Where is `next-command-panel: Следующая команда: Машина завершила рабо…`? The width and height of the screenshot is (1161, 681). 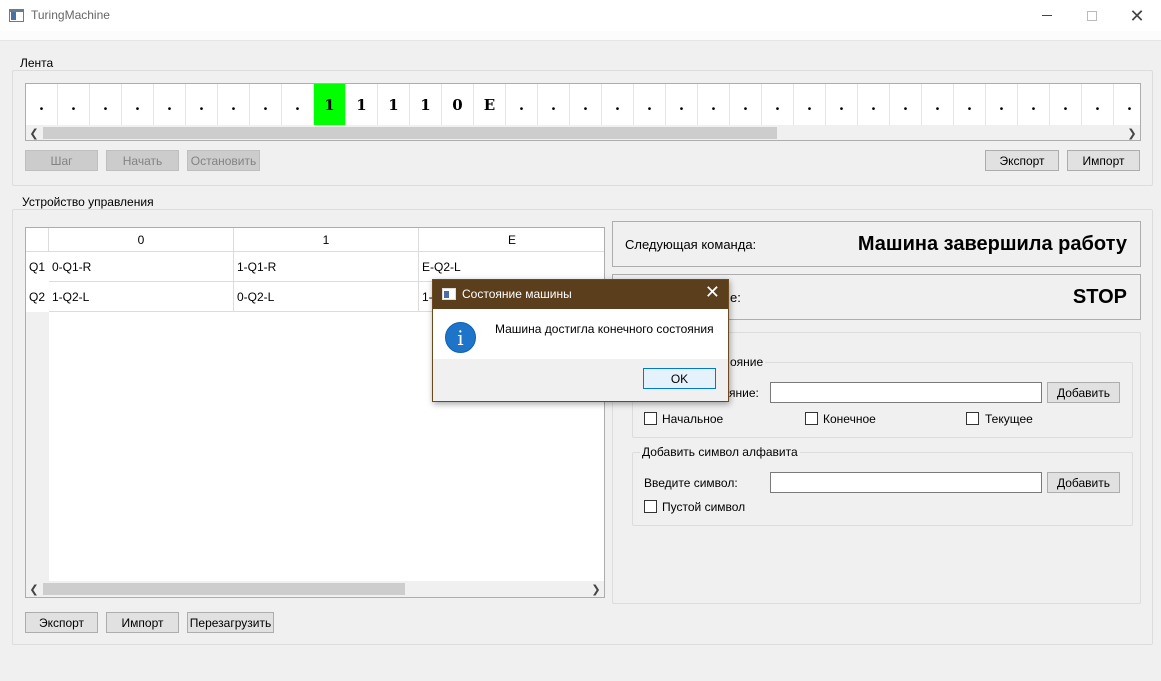 next-command-panel: Следующая команда: Машина завершила рабо… is located at coordinates (876, 244).